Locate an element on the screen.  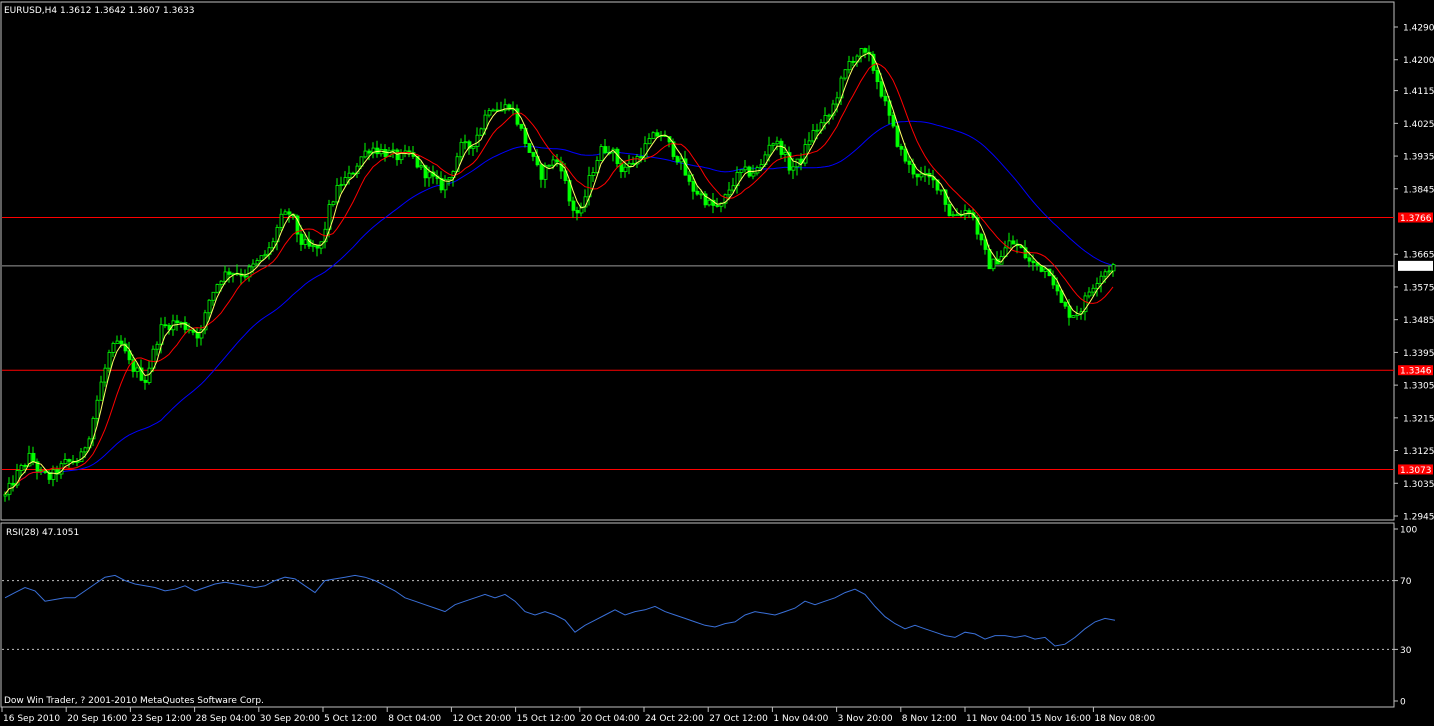
time-tick-label: 3 Nov 20:00 is located at coordinates (865, 719).